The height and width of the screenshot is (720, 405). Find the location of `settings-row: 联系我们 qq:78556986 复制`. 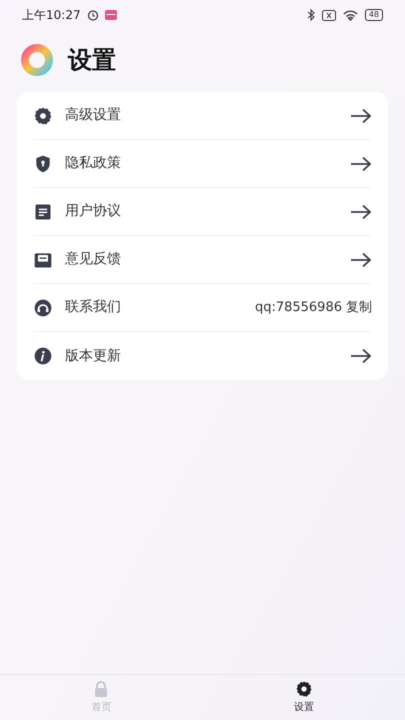

settings-row: 联系我们 qq:78556986 复制 is located at coordinates (202, 308).